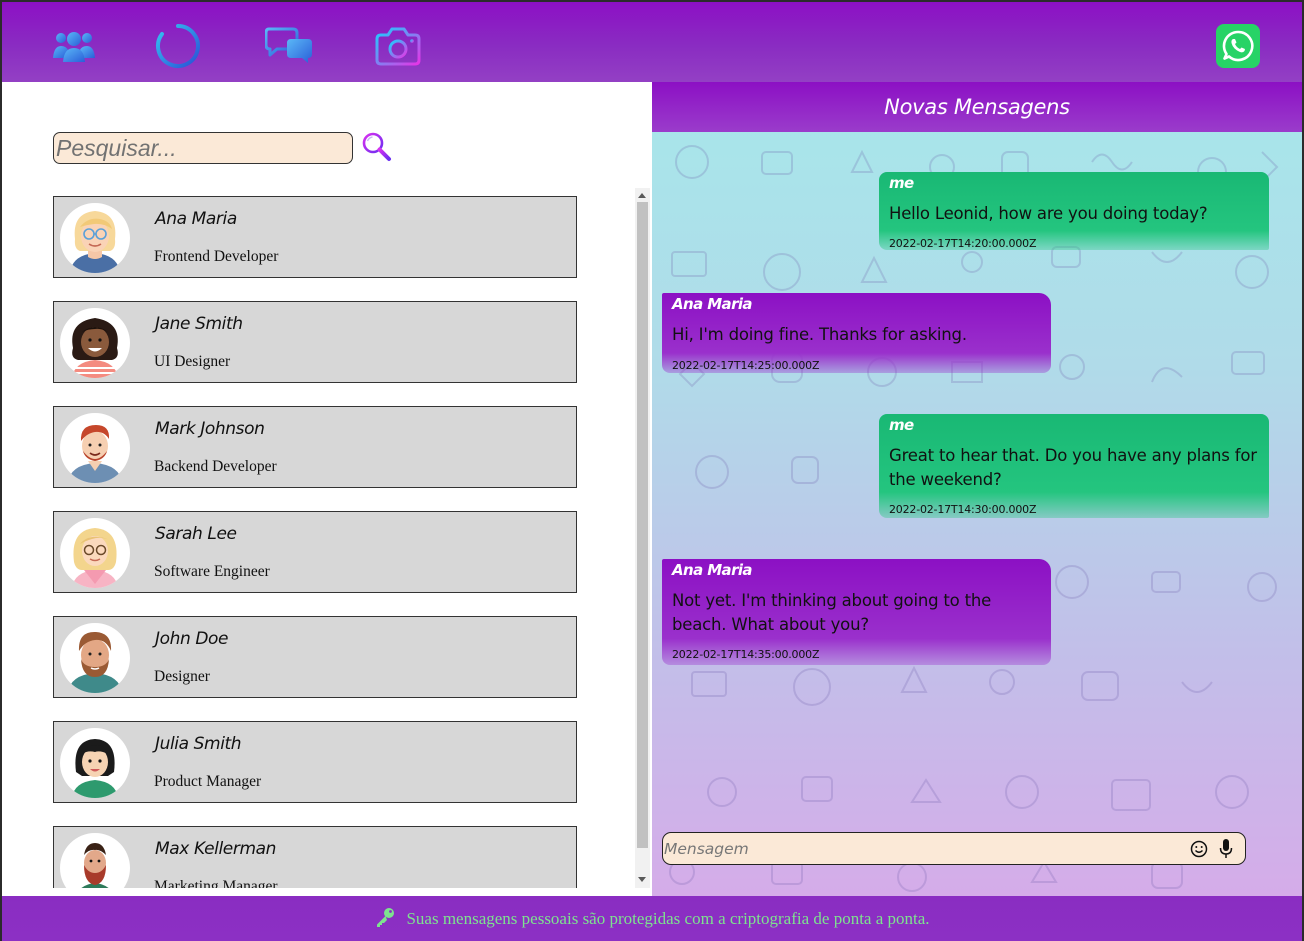 This screenshot has width=1304, height=941. Describe the element at coordinates (385, 919) in the screenshot. I see `key-icon` at that location.